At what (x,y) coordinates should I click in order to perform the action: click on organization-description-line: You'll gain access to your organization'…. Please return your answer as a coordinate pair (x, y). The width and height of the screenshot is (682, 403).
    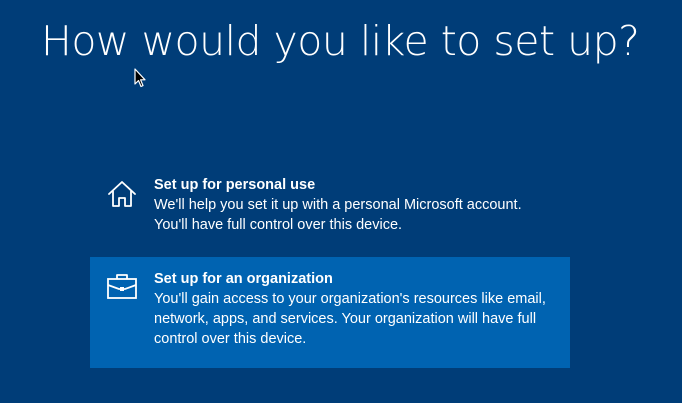
    Looking at the image, I should click on (350, 299).